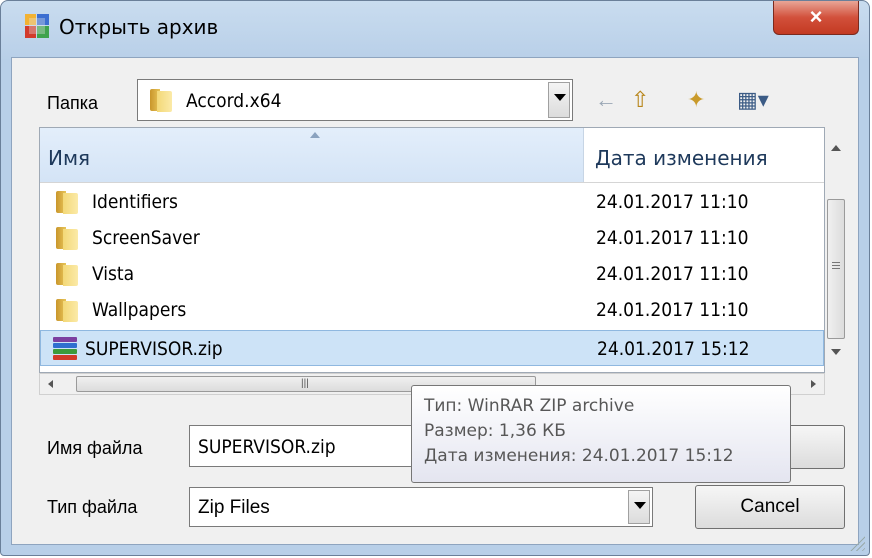  I want to click on grip-icon, so click(836, 262).